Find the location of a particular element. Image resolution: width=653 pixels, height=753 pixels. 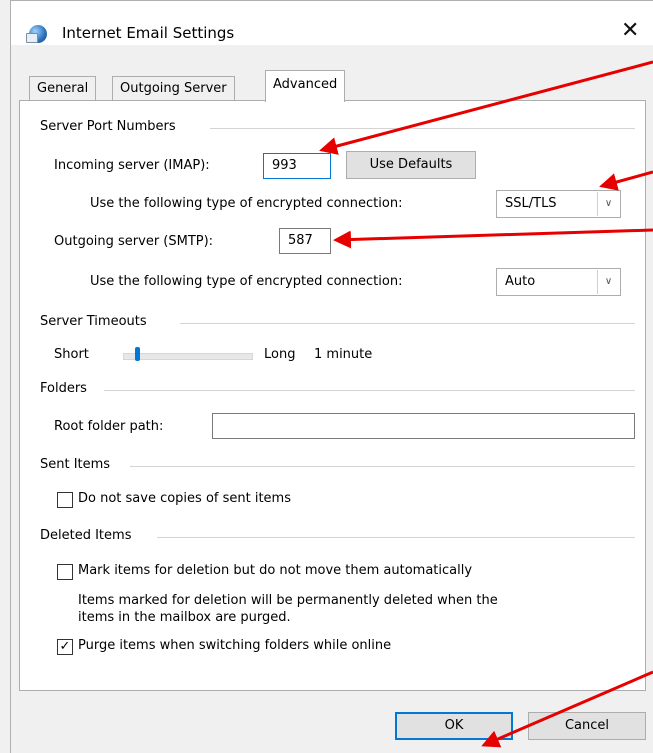

no-copies-label: Do not save copies of sent items is located at coordinates (184, 498).